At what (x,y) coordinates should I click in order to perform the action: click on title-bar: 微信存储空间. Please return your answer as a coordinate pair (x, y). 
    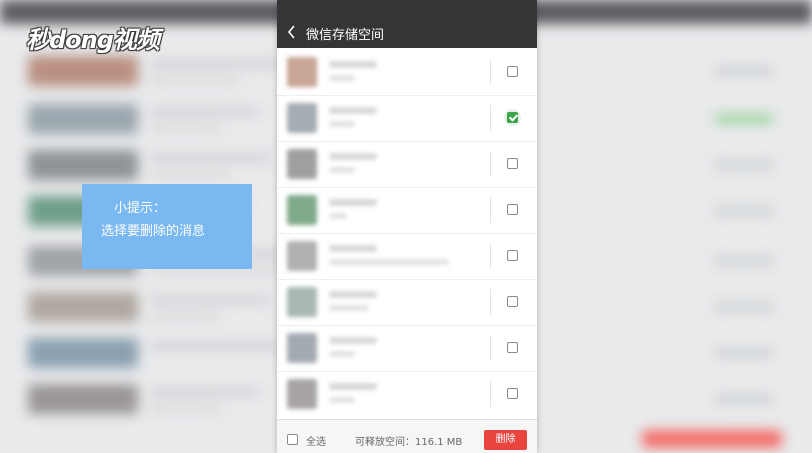
    Looking at the image, I should click on (407, 24).